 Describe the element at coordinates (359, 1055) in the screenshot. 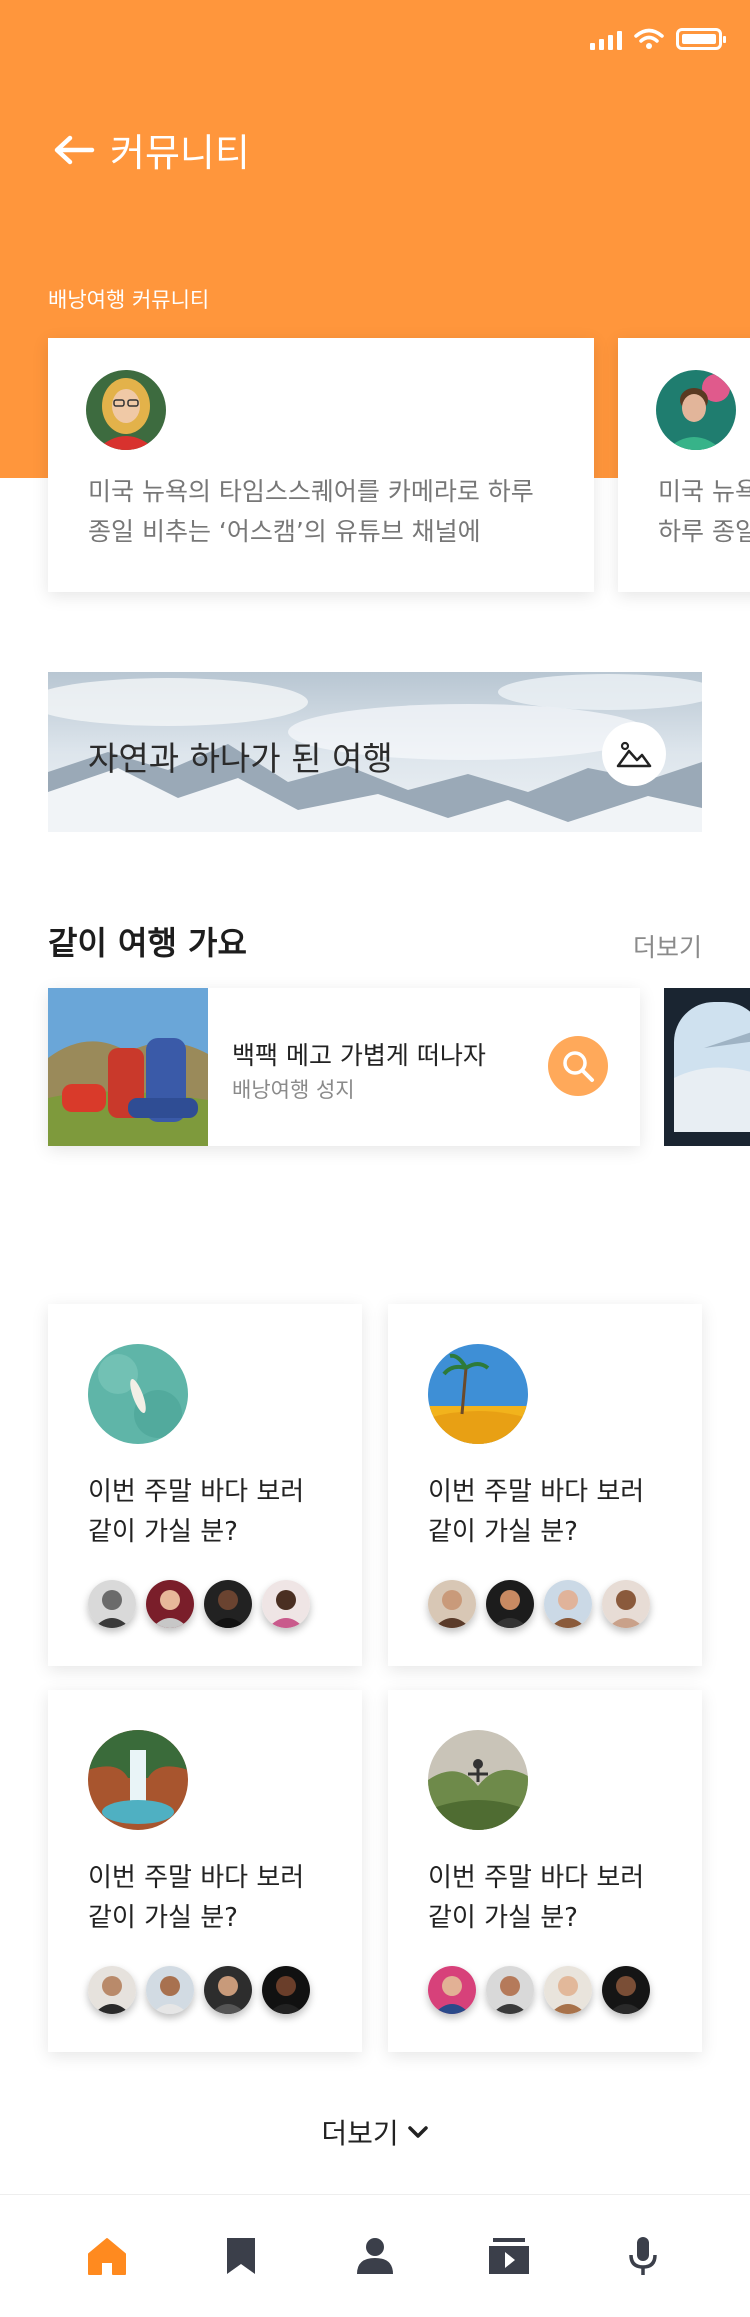

I see `trip-card-title: 백팩 메고 가볍게 떠나자` at that location.